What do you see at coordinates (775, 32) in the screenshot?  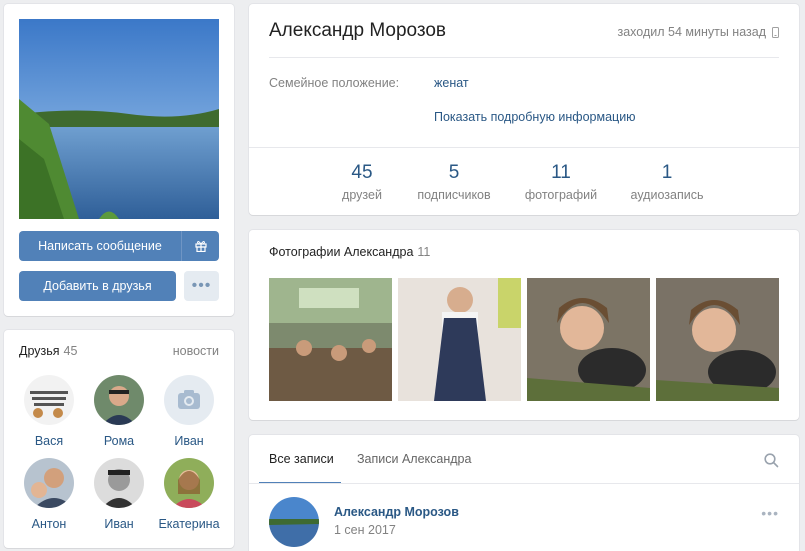 I see `mobile-phone-icon` at bounding box center [775, 32].